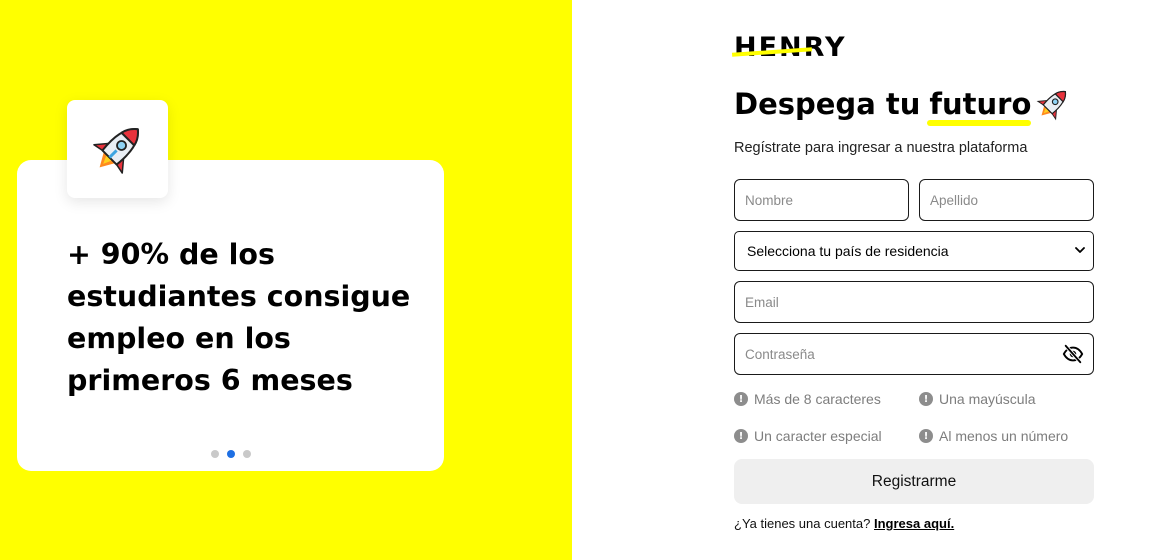  I want to click on last-name-input, so click(1006, 200).